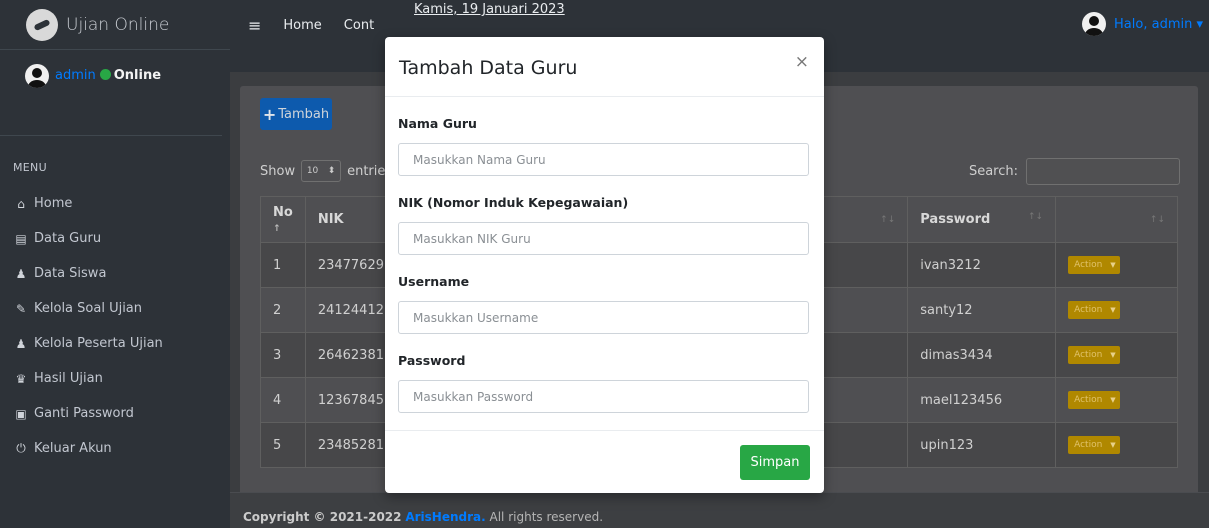  Describe the element at coordinates (513, 202) in the screenshot. I see `field-label-nik: NIK (Nomor Induk Kepegawaian)` at that location.